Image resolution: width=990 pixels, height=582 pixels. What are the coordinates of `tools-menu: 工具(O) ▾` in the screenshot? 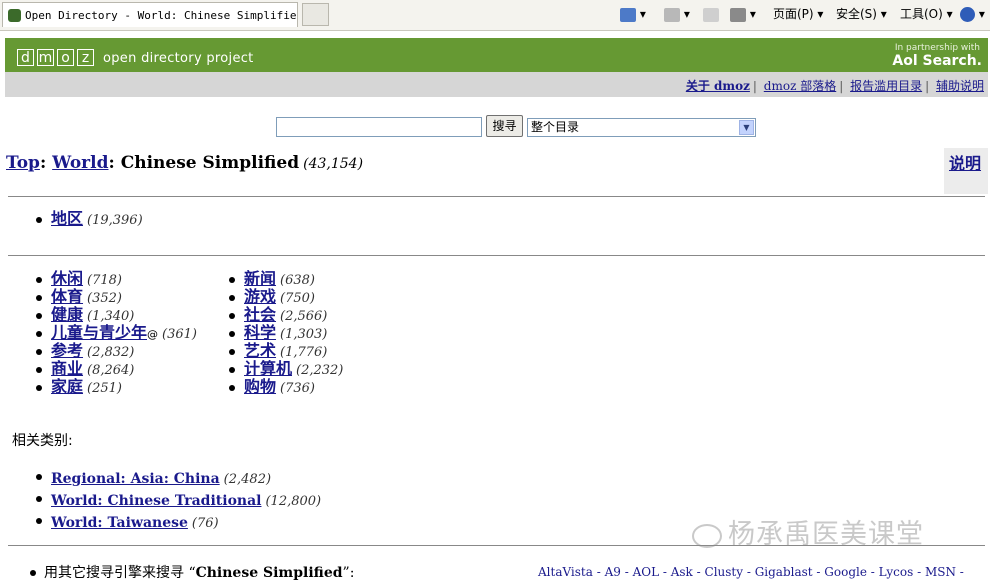 It's located at (926, 14).